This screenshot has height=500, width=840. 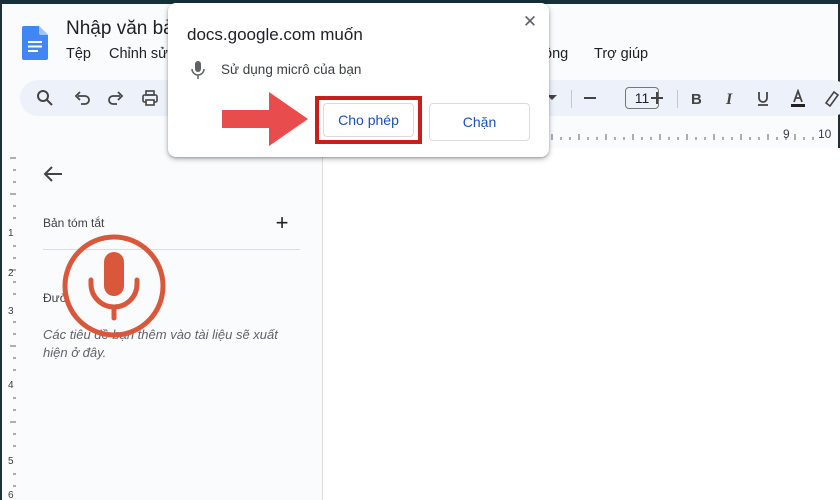 I want to click on bold-icon: B, so click(x=696, y=98).